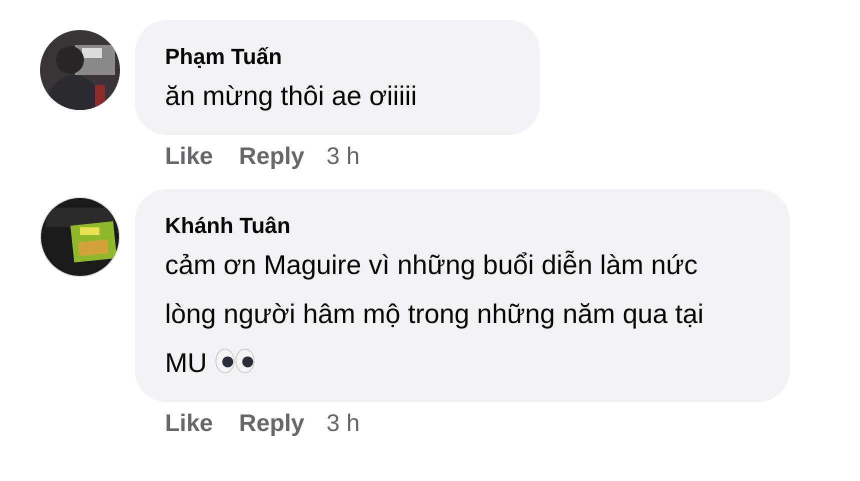 The height and width of the screenshot is (481, 860). Describe the element at coordinates (223, 57) in the screenshot. I see `author-name: Phạm Tuấn` at that location.